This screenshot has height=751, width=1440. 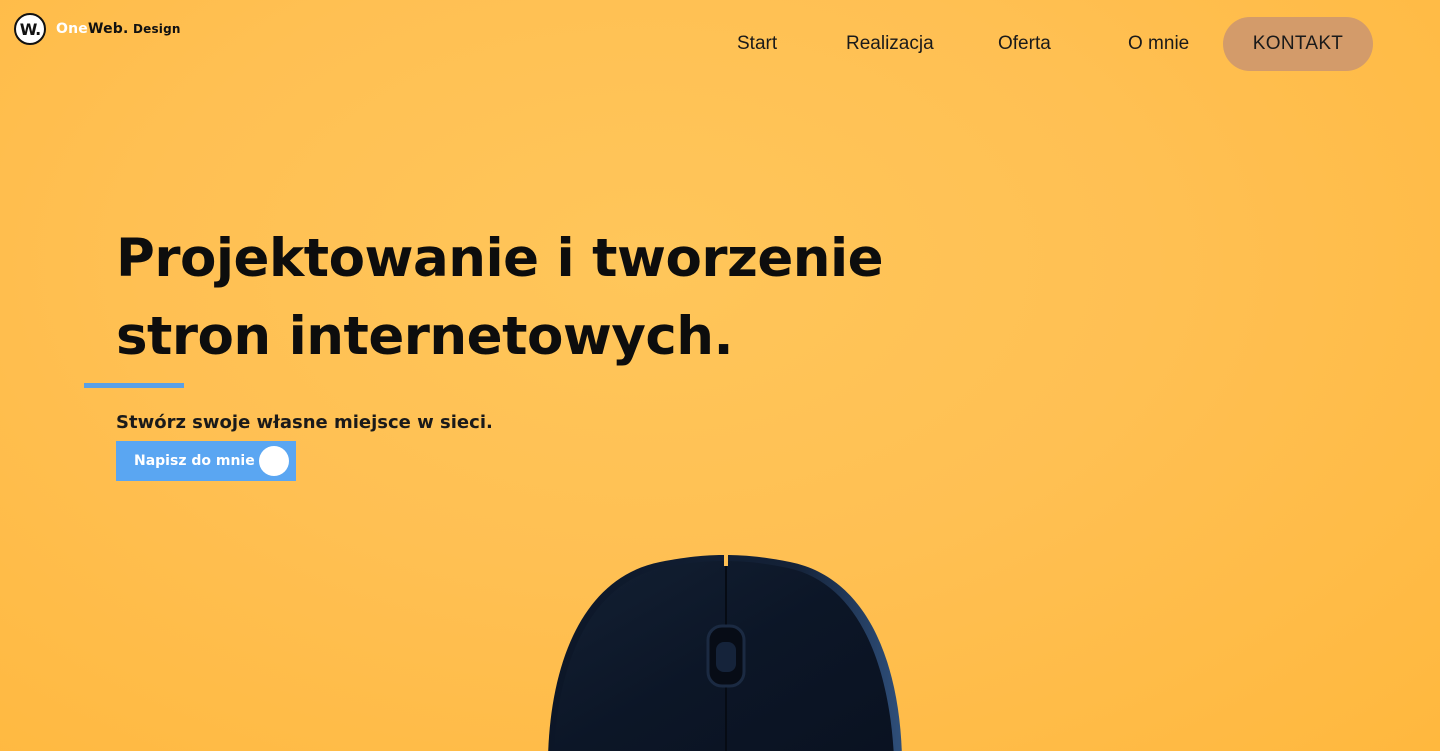 What do you see at coordinates (134, 385) in the screenshot?
I see `accent-divider` at bounding box center [134, 385].